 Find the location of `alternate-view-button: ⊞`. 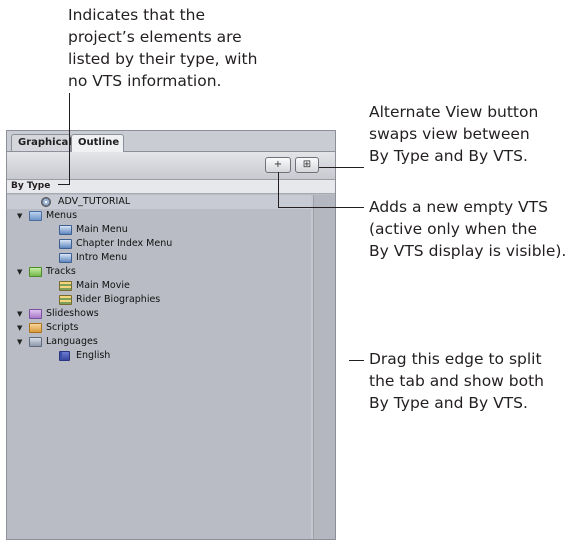

alternate-view-button: ⊞ is located at coordinates (307, 165).